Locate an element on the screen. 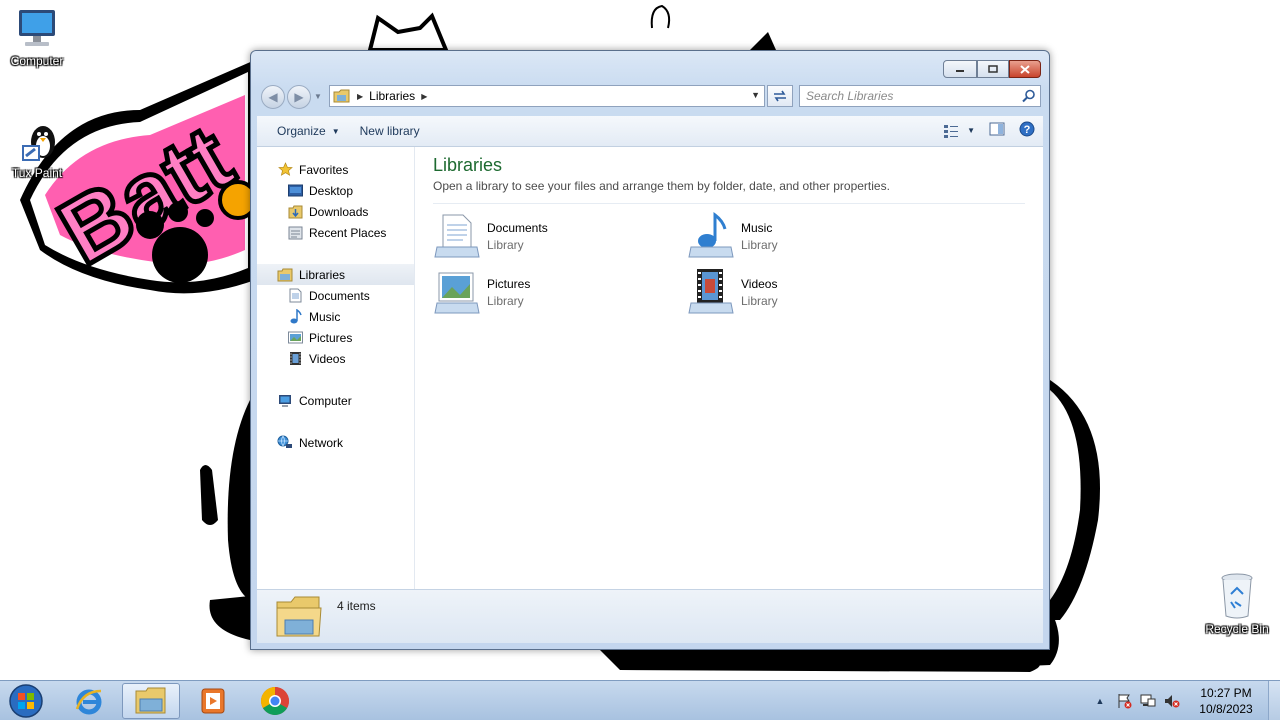  new-library-button: New library is located at coordinates (390, 131).